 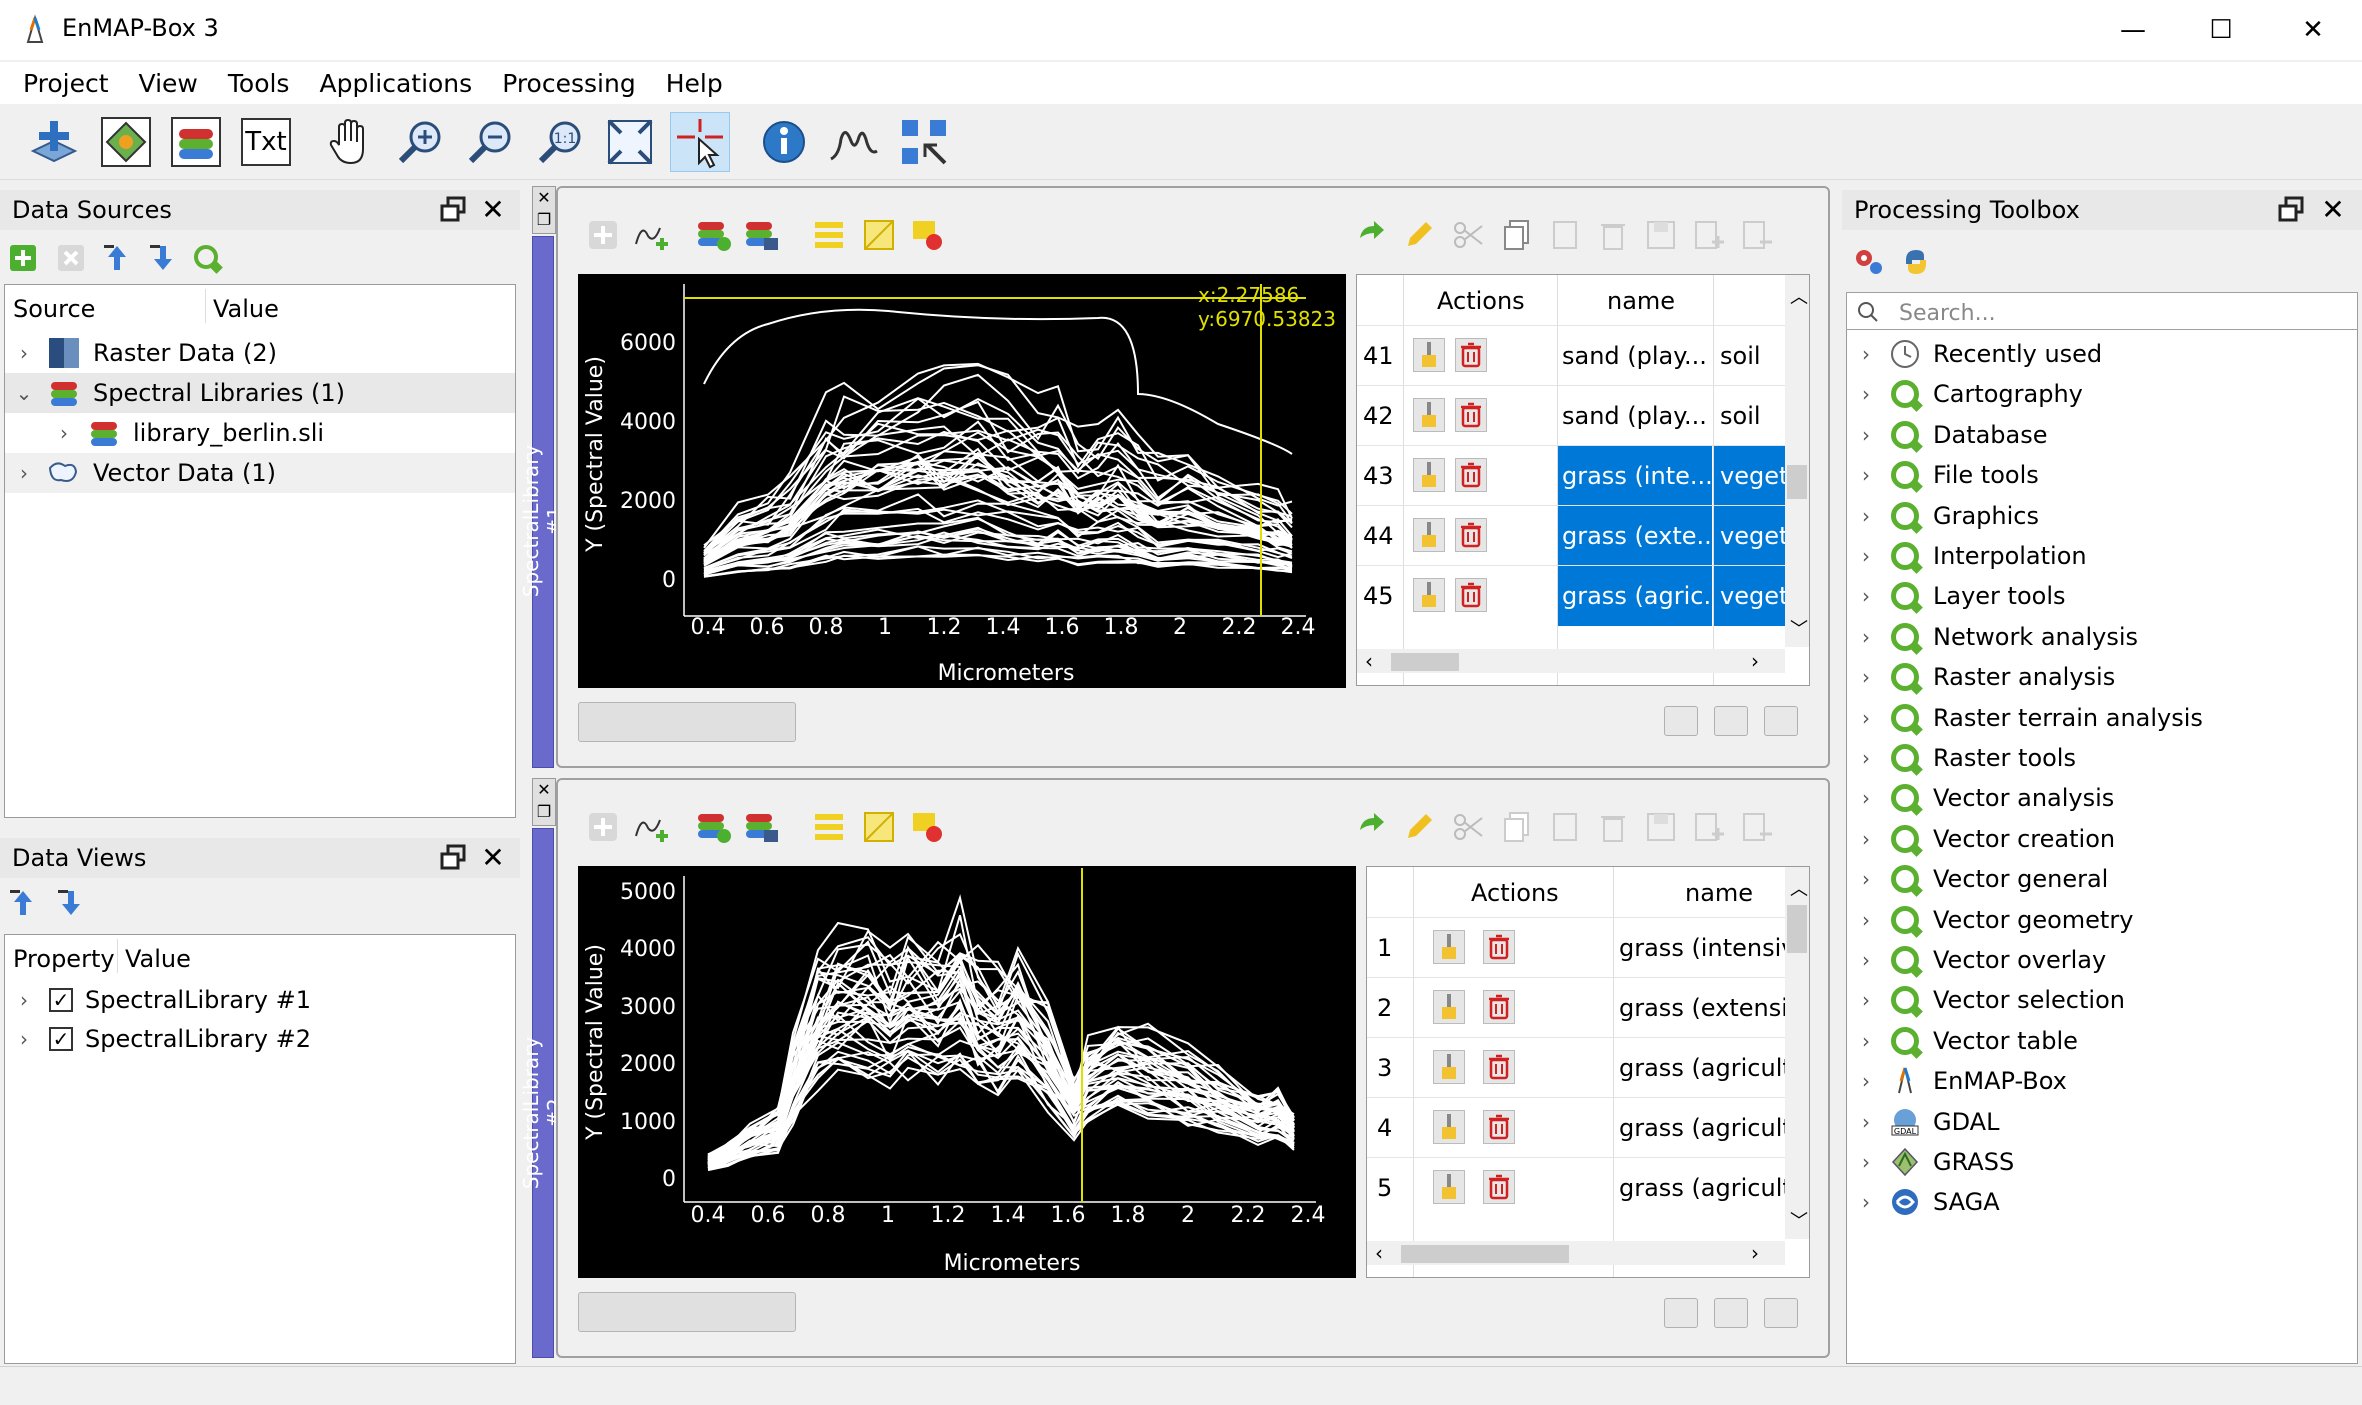 I want to click on tree-row-vector-data: › Vector Data (1), so click(x=260, y=473).